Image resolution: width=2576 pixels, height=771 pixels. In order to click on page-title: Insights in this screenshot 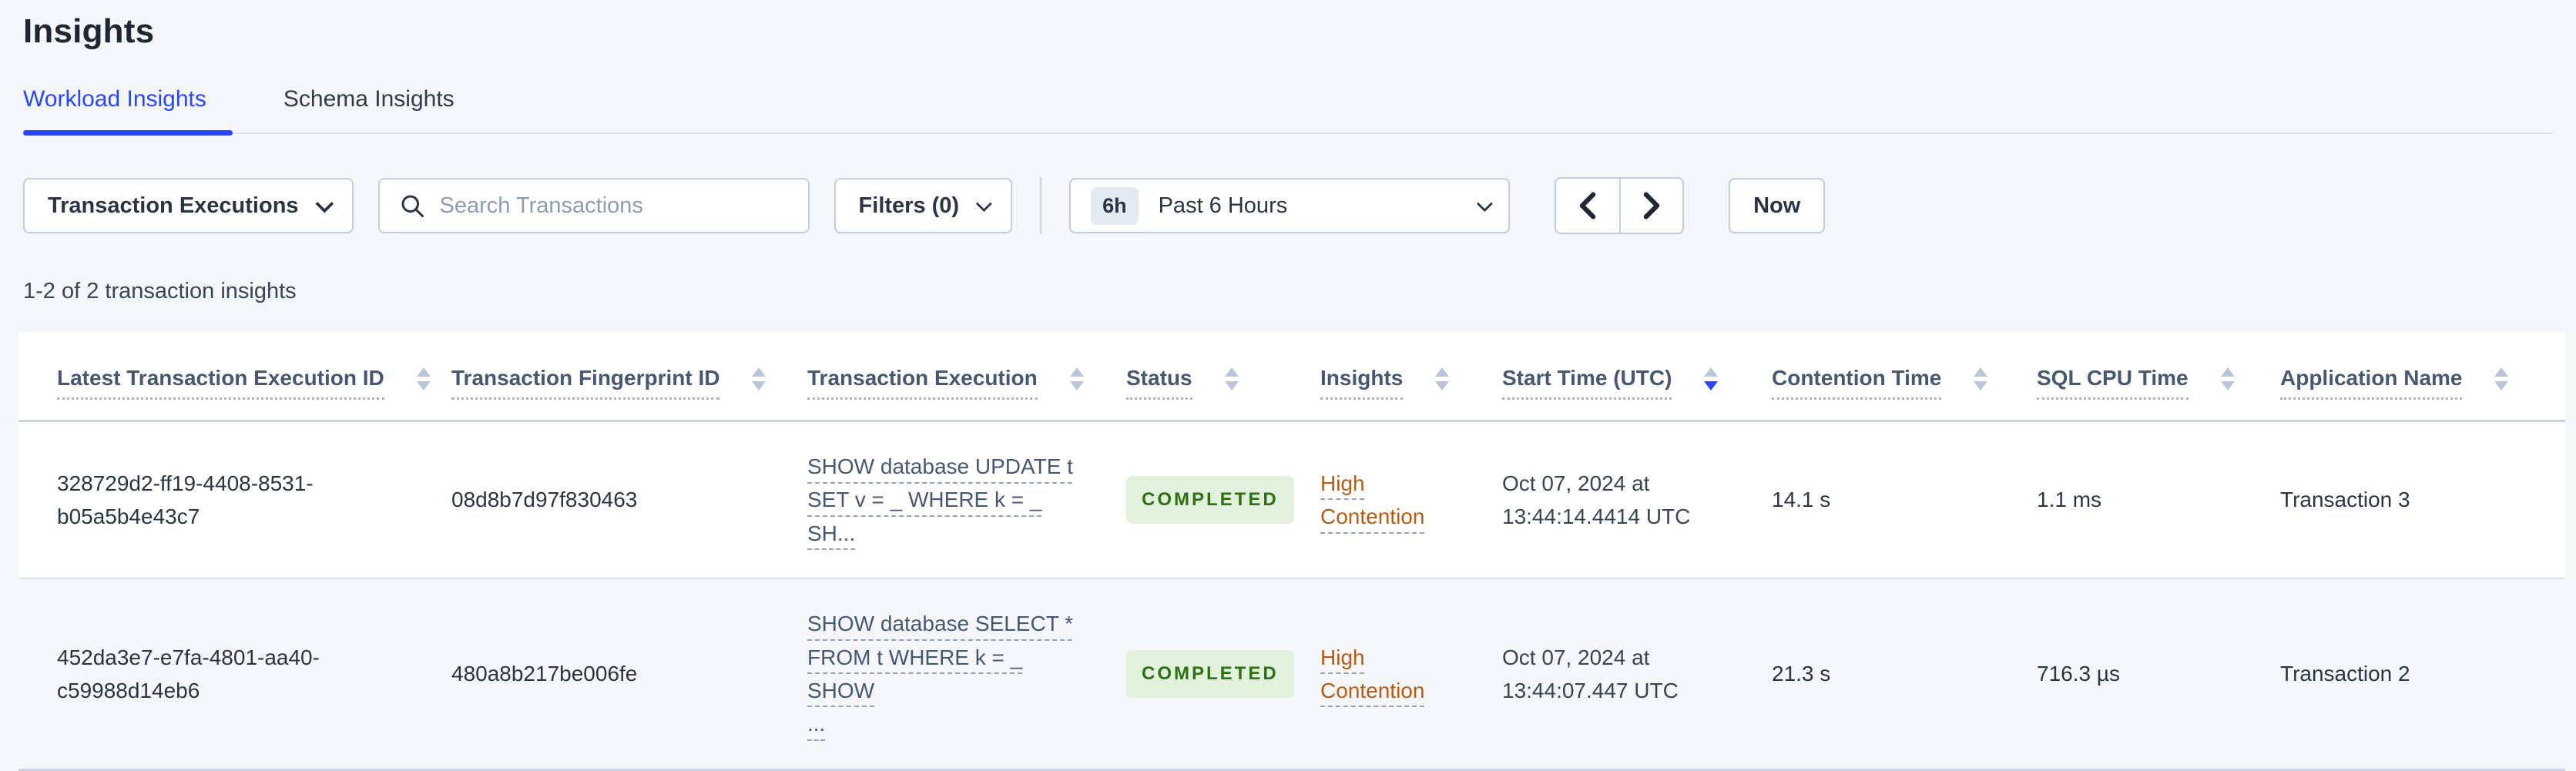, I will do `click(89, 31)`.